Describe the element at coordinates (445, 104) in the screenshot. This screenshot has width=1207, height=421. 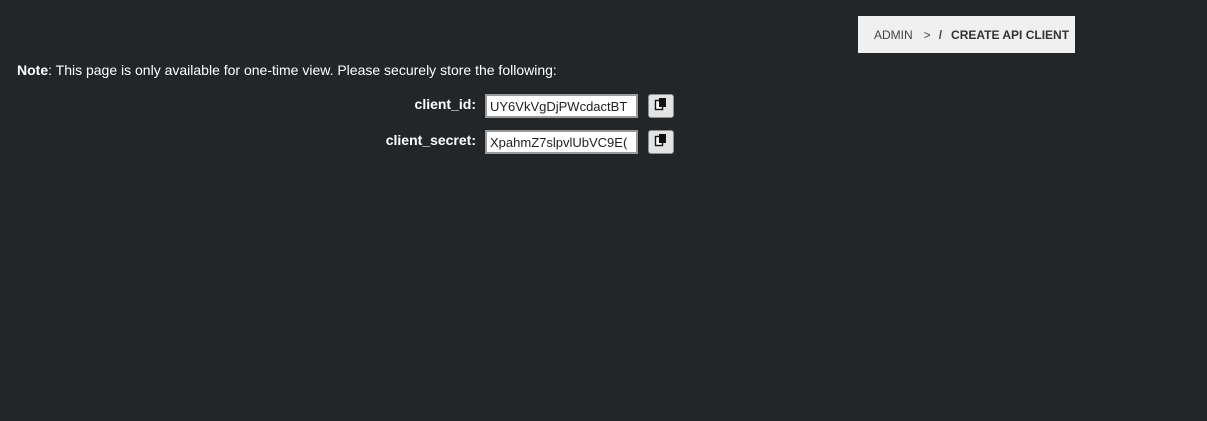
I see `client-id-label: client_id:` at that location.